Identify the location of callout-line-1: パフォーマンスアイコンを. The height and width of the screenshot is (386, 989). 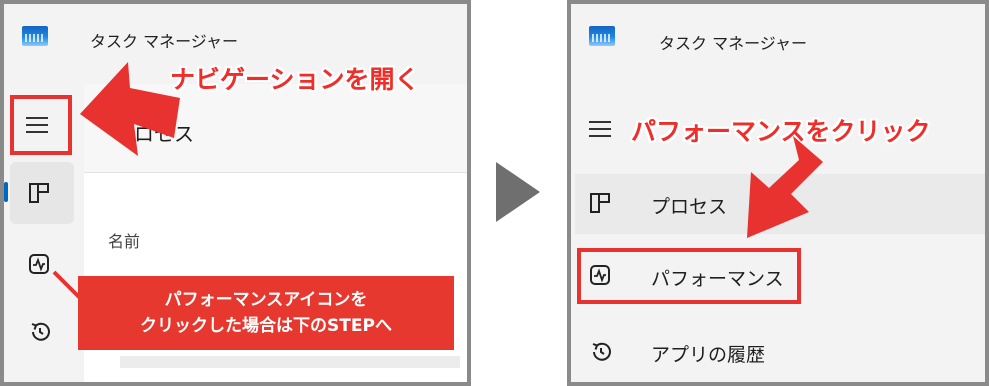
(266, 300).